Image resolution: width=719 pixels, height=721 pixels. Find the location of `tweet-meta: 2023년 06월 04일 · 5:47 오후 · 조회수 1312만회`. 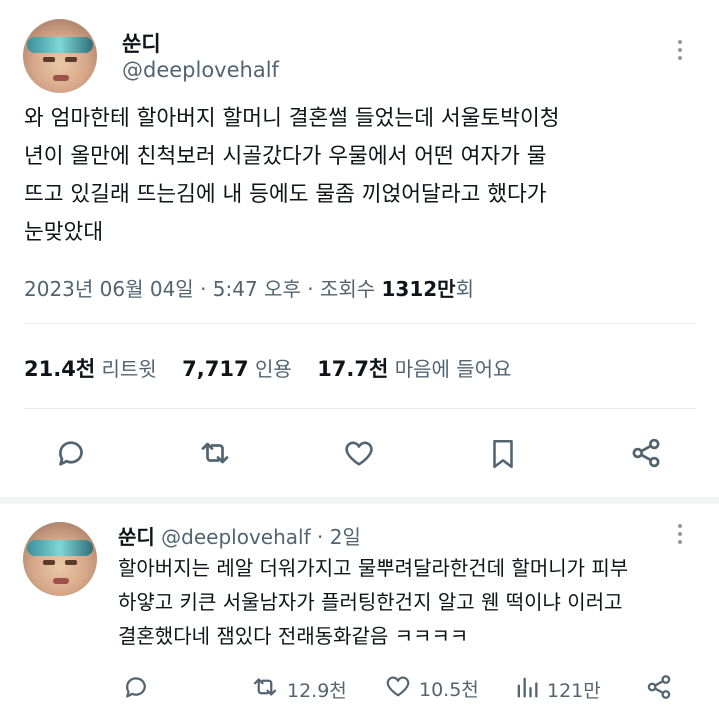

tweet-meta: 2023년 06월 04일 · 5:47 오후 · 조회수 1312만회 is located at coordinates (249, 287).